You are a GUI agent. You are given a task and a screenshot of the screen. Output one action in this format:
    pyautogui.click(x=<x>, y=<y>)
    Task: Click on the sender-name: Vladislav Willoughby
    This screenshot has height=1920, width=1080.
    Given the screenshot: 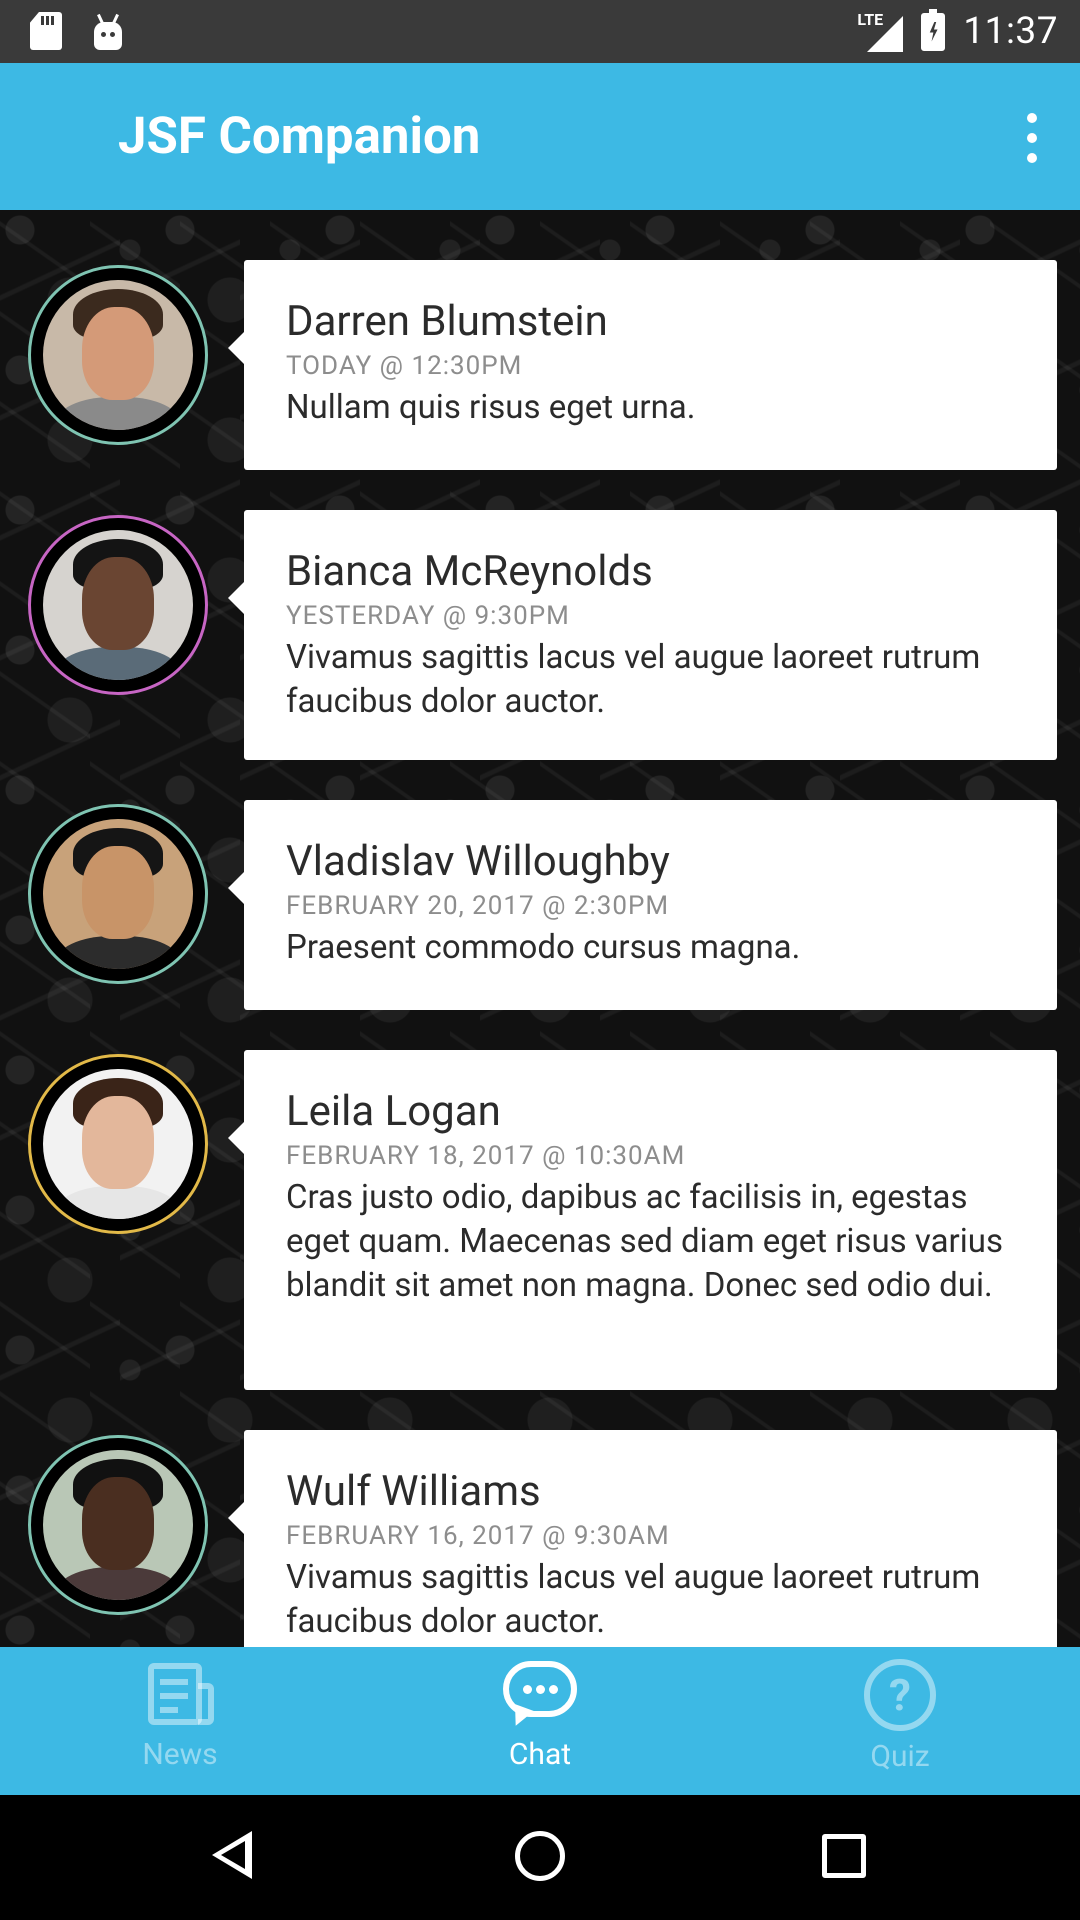 What is the action you would take?
    pyautogui.click(x=478, y=861)
    